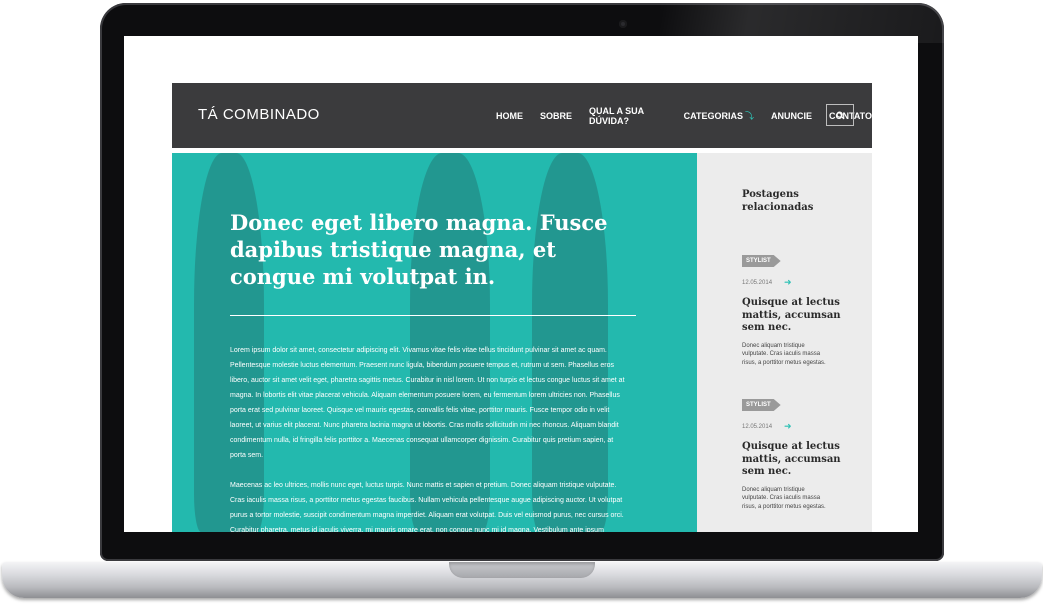 This screenshot has height=607, width=1043. Describe the element at coordinates (628, 116) in the screenshot. I see `nav-qual-a-sua-duvida: QUAL A SUA DÚVIDA?` at that location.